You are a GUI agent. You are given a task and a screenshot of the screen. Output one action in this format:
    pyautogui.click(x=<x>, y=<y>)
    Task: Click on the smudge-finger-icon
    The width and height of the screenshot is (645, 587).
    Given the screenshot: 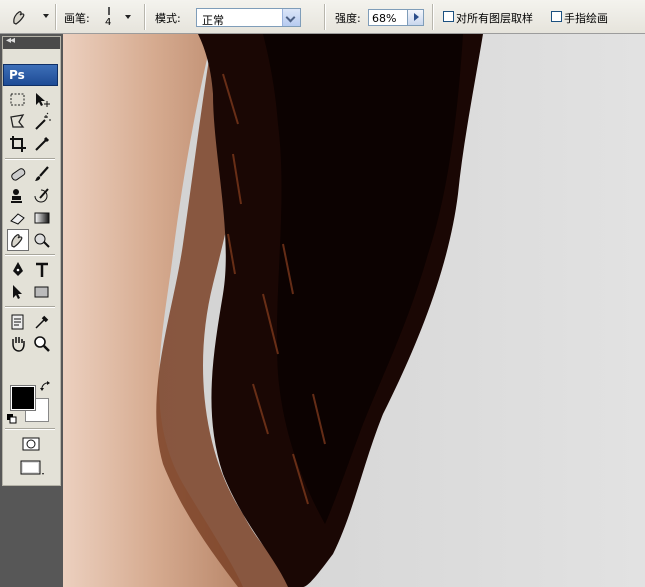 What is the action you would take?
    pyautogui.click(x=19, y=18)
    